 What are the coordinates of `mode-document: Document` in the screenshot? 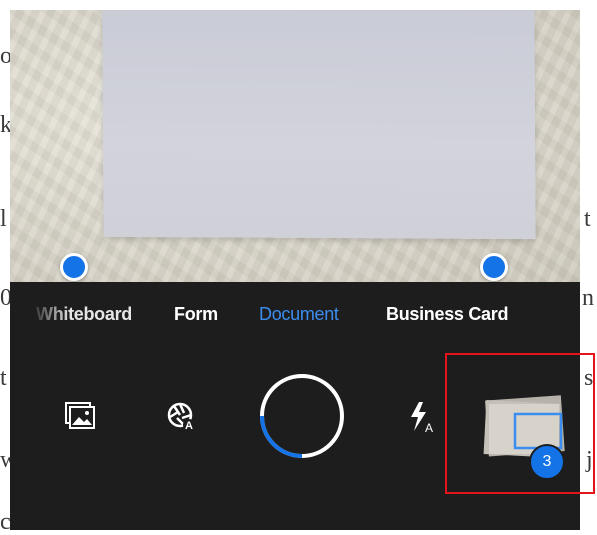 It's located at (299, 314).